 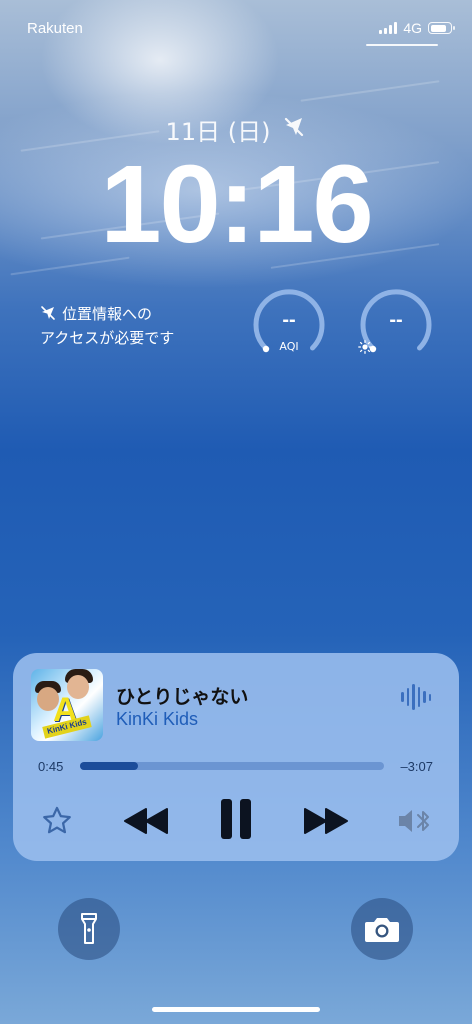 What do you see at coordinates (107, 314) in the screenshot?
I see `location-notice-line1: 位置情報への` at bounding box center [107, 314].